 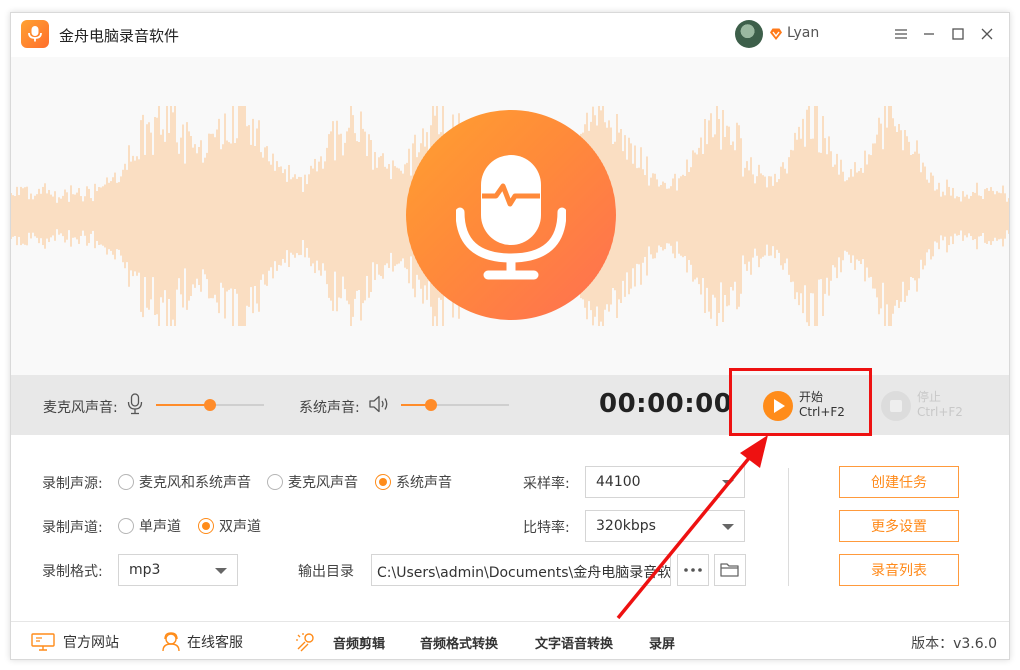 What do you see at coordinates (305, 640) in the screenshot?
I see `audio-tools-icon` at bounding box center [305, 640].